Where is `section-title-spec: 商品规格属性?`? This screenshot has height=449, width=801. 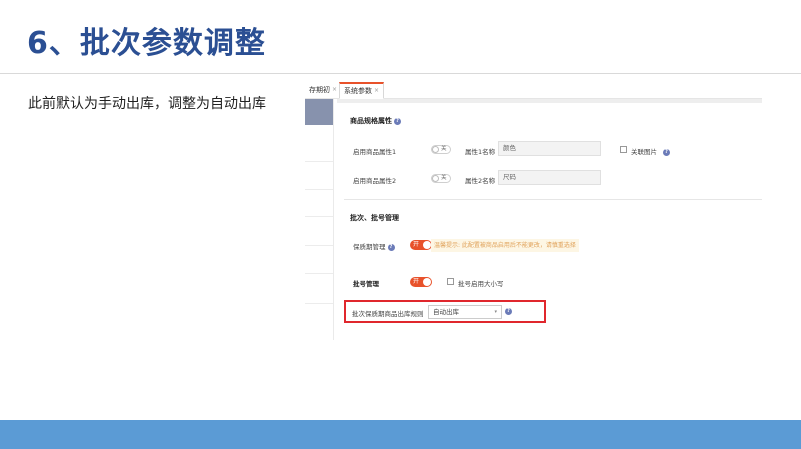 section-title-spec: 商品规格属性? is located at coordinates (375, 121).